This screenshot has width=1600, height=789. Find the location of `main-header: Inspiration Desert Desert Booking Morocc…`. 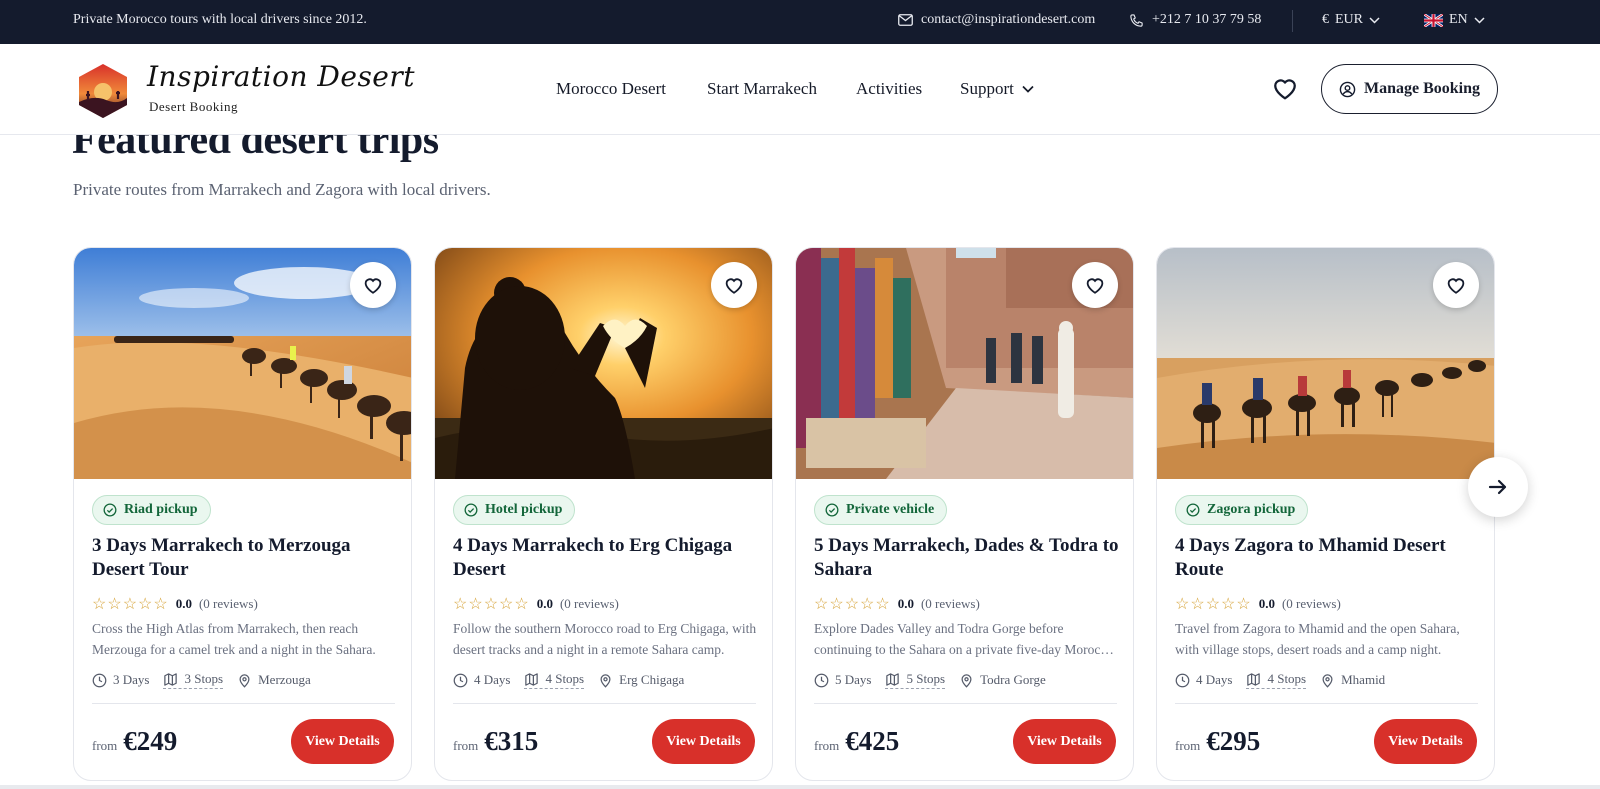

main-header: Inspiration Desert Desert Booking Morocc… is located at coordinates (800, 89).